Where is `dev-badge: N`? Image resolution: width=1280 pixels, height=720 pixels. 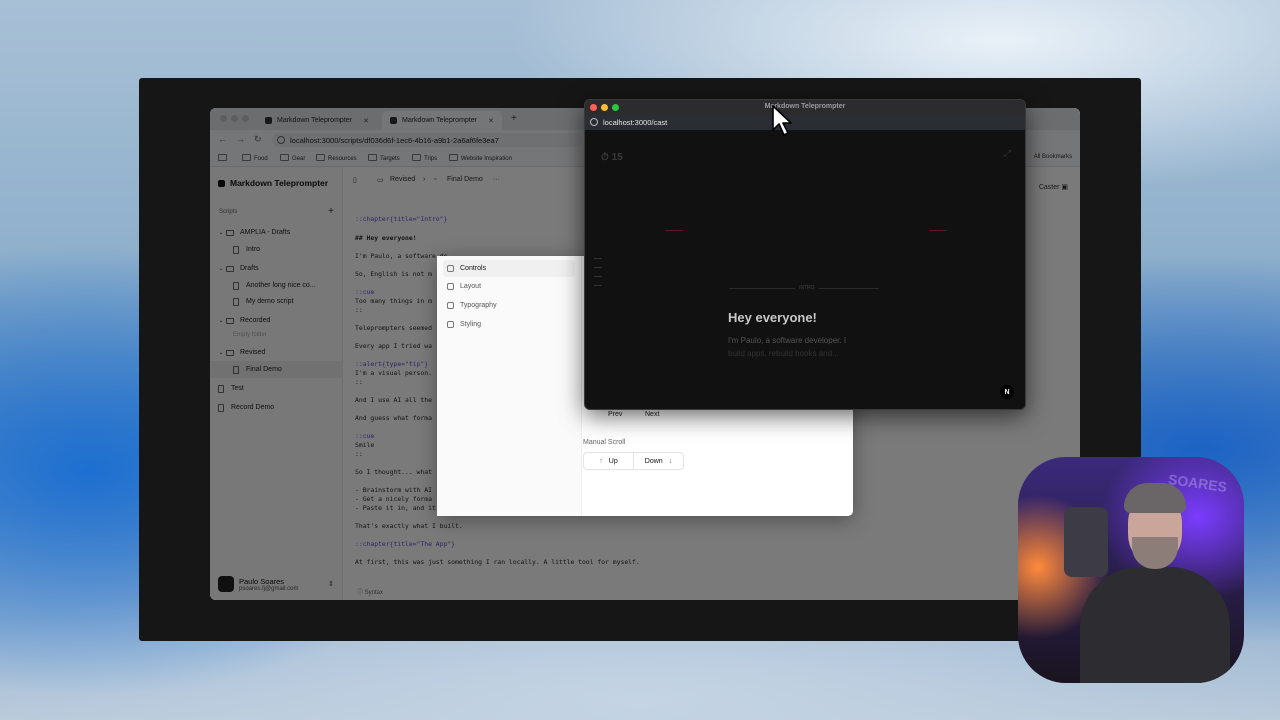
dev-badge: N is located at coordinates (1007, 392).